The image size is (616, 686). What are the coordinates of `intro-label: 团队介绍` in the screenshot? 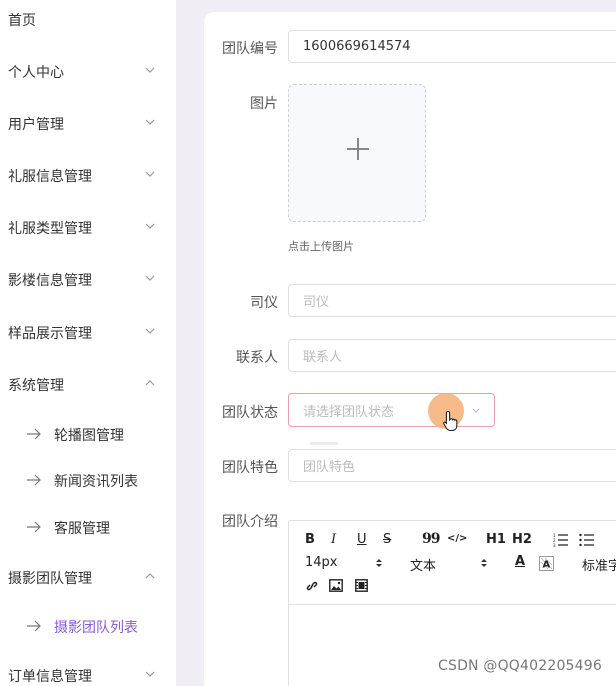 It's located at (250, 522).